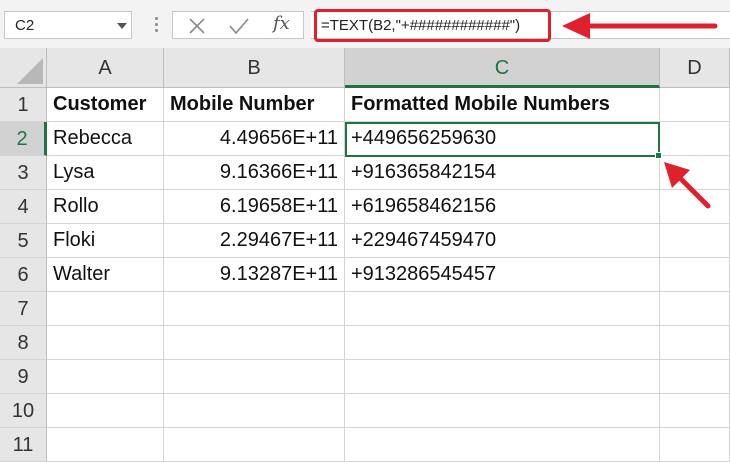  What do you see at coordinates (105, 207) in the screenshot?
I see `cell-a4: Rollo` at bounding box center [105, 207].